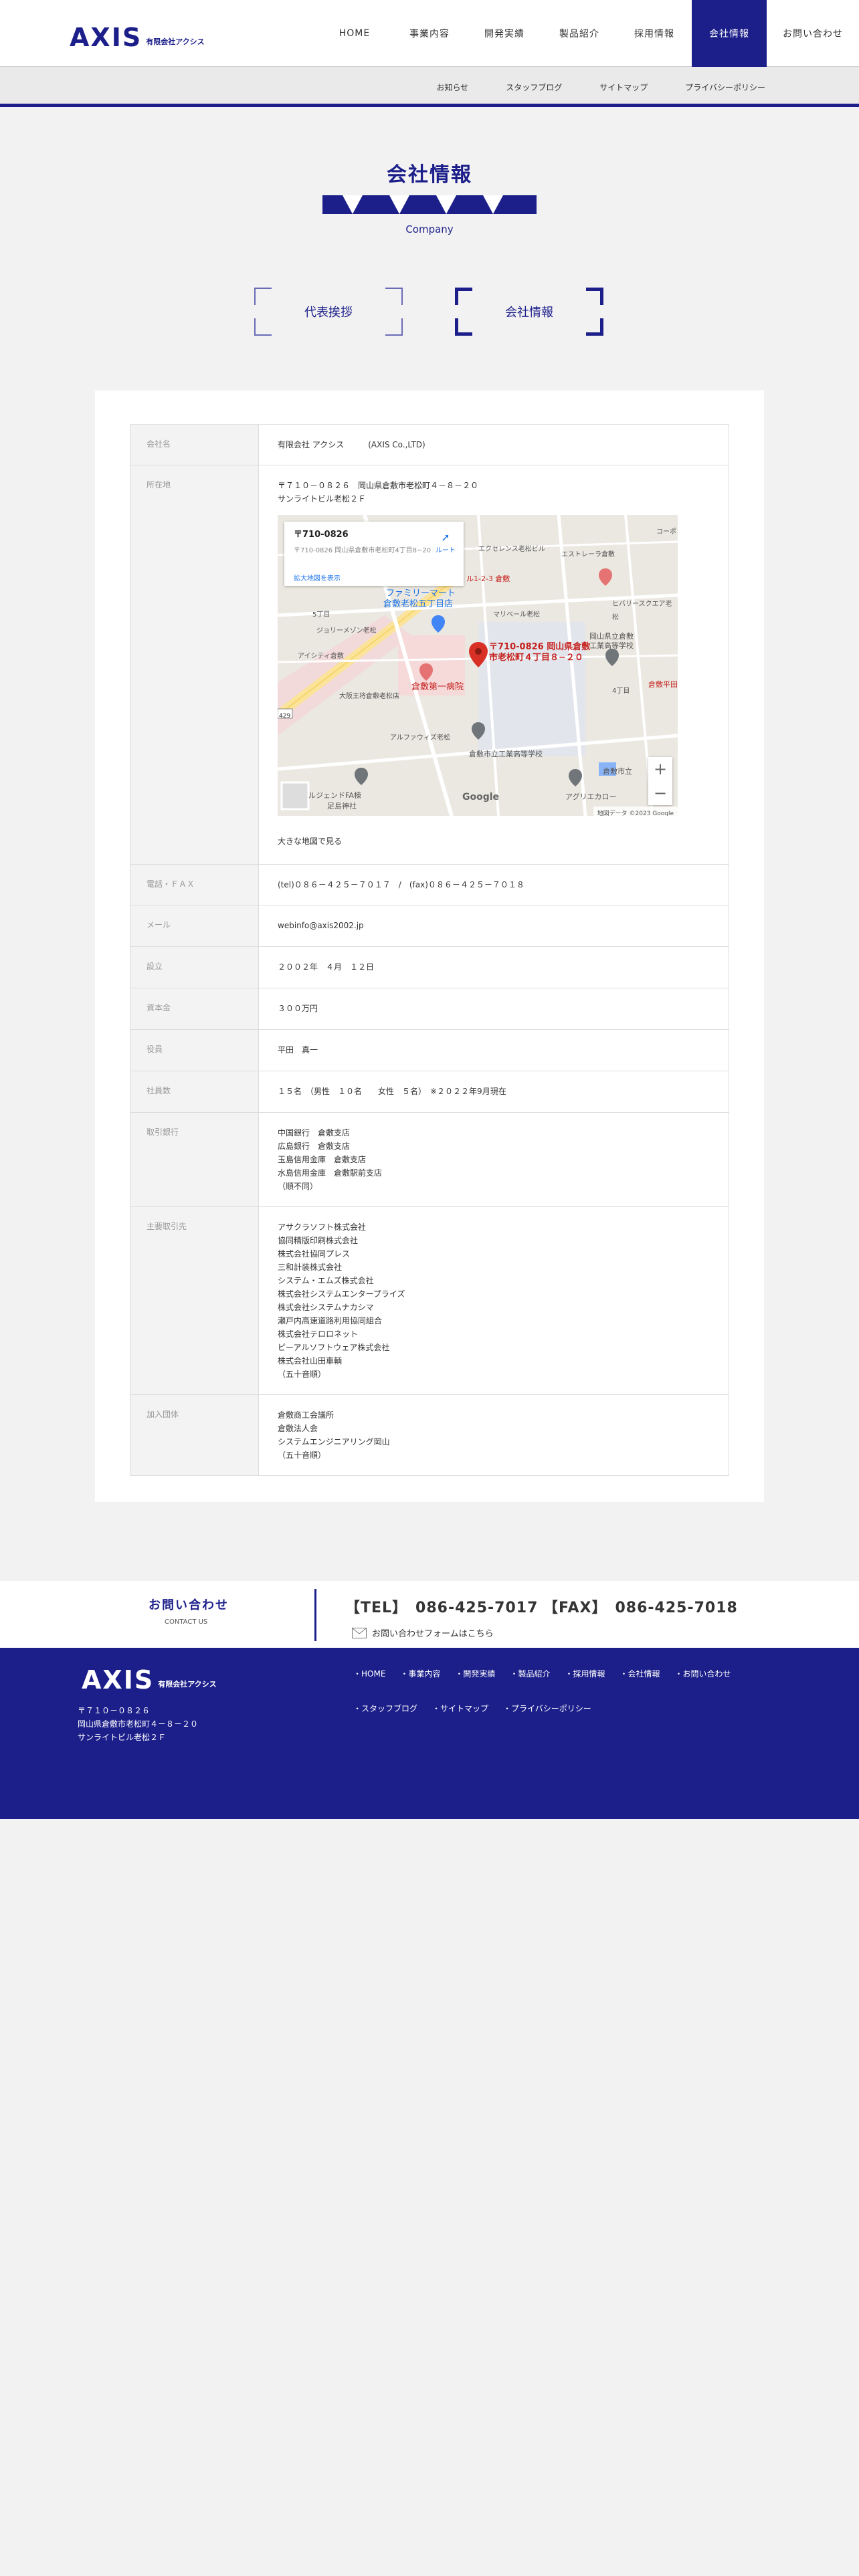 This screenshot has height=2576, width=859. I want to click on map-label: コーポ, so click(666, 532).